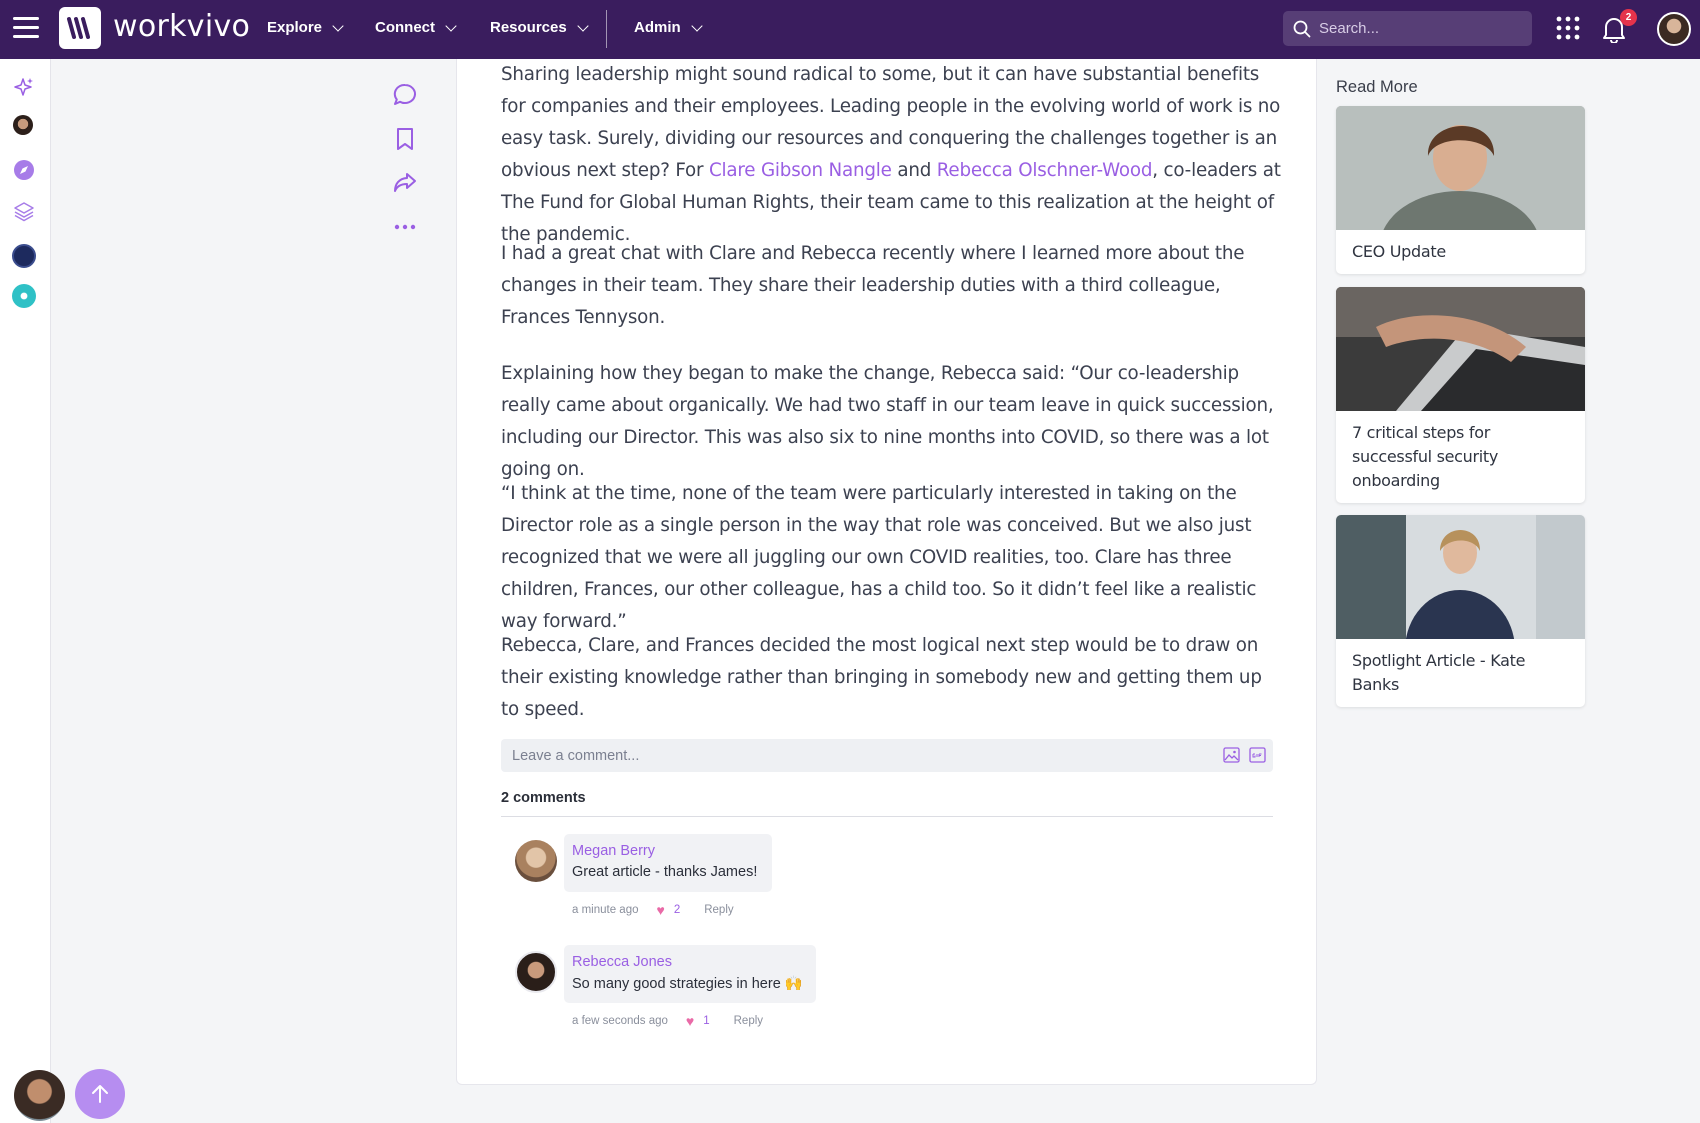  Describe the element at coordinates (39, 1095) in the screenshot. I see `current-user-avatar` at that location.